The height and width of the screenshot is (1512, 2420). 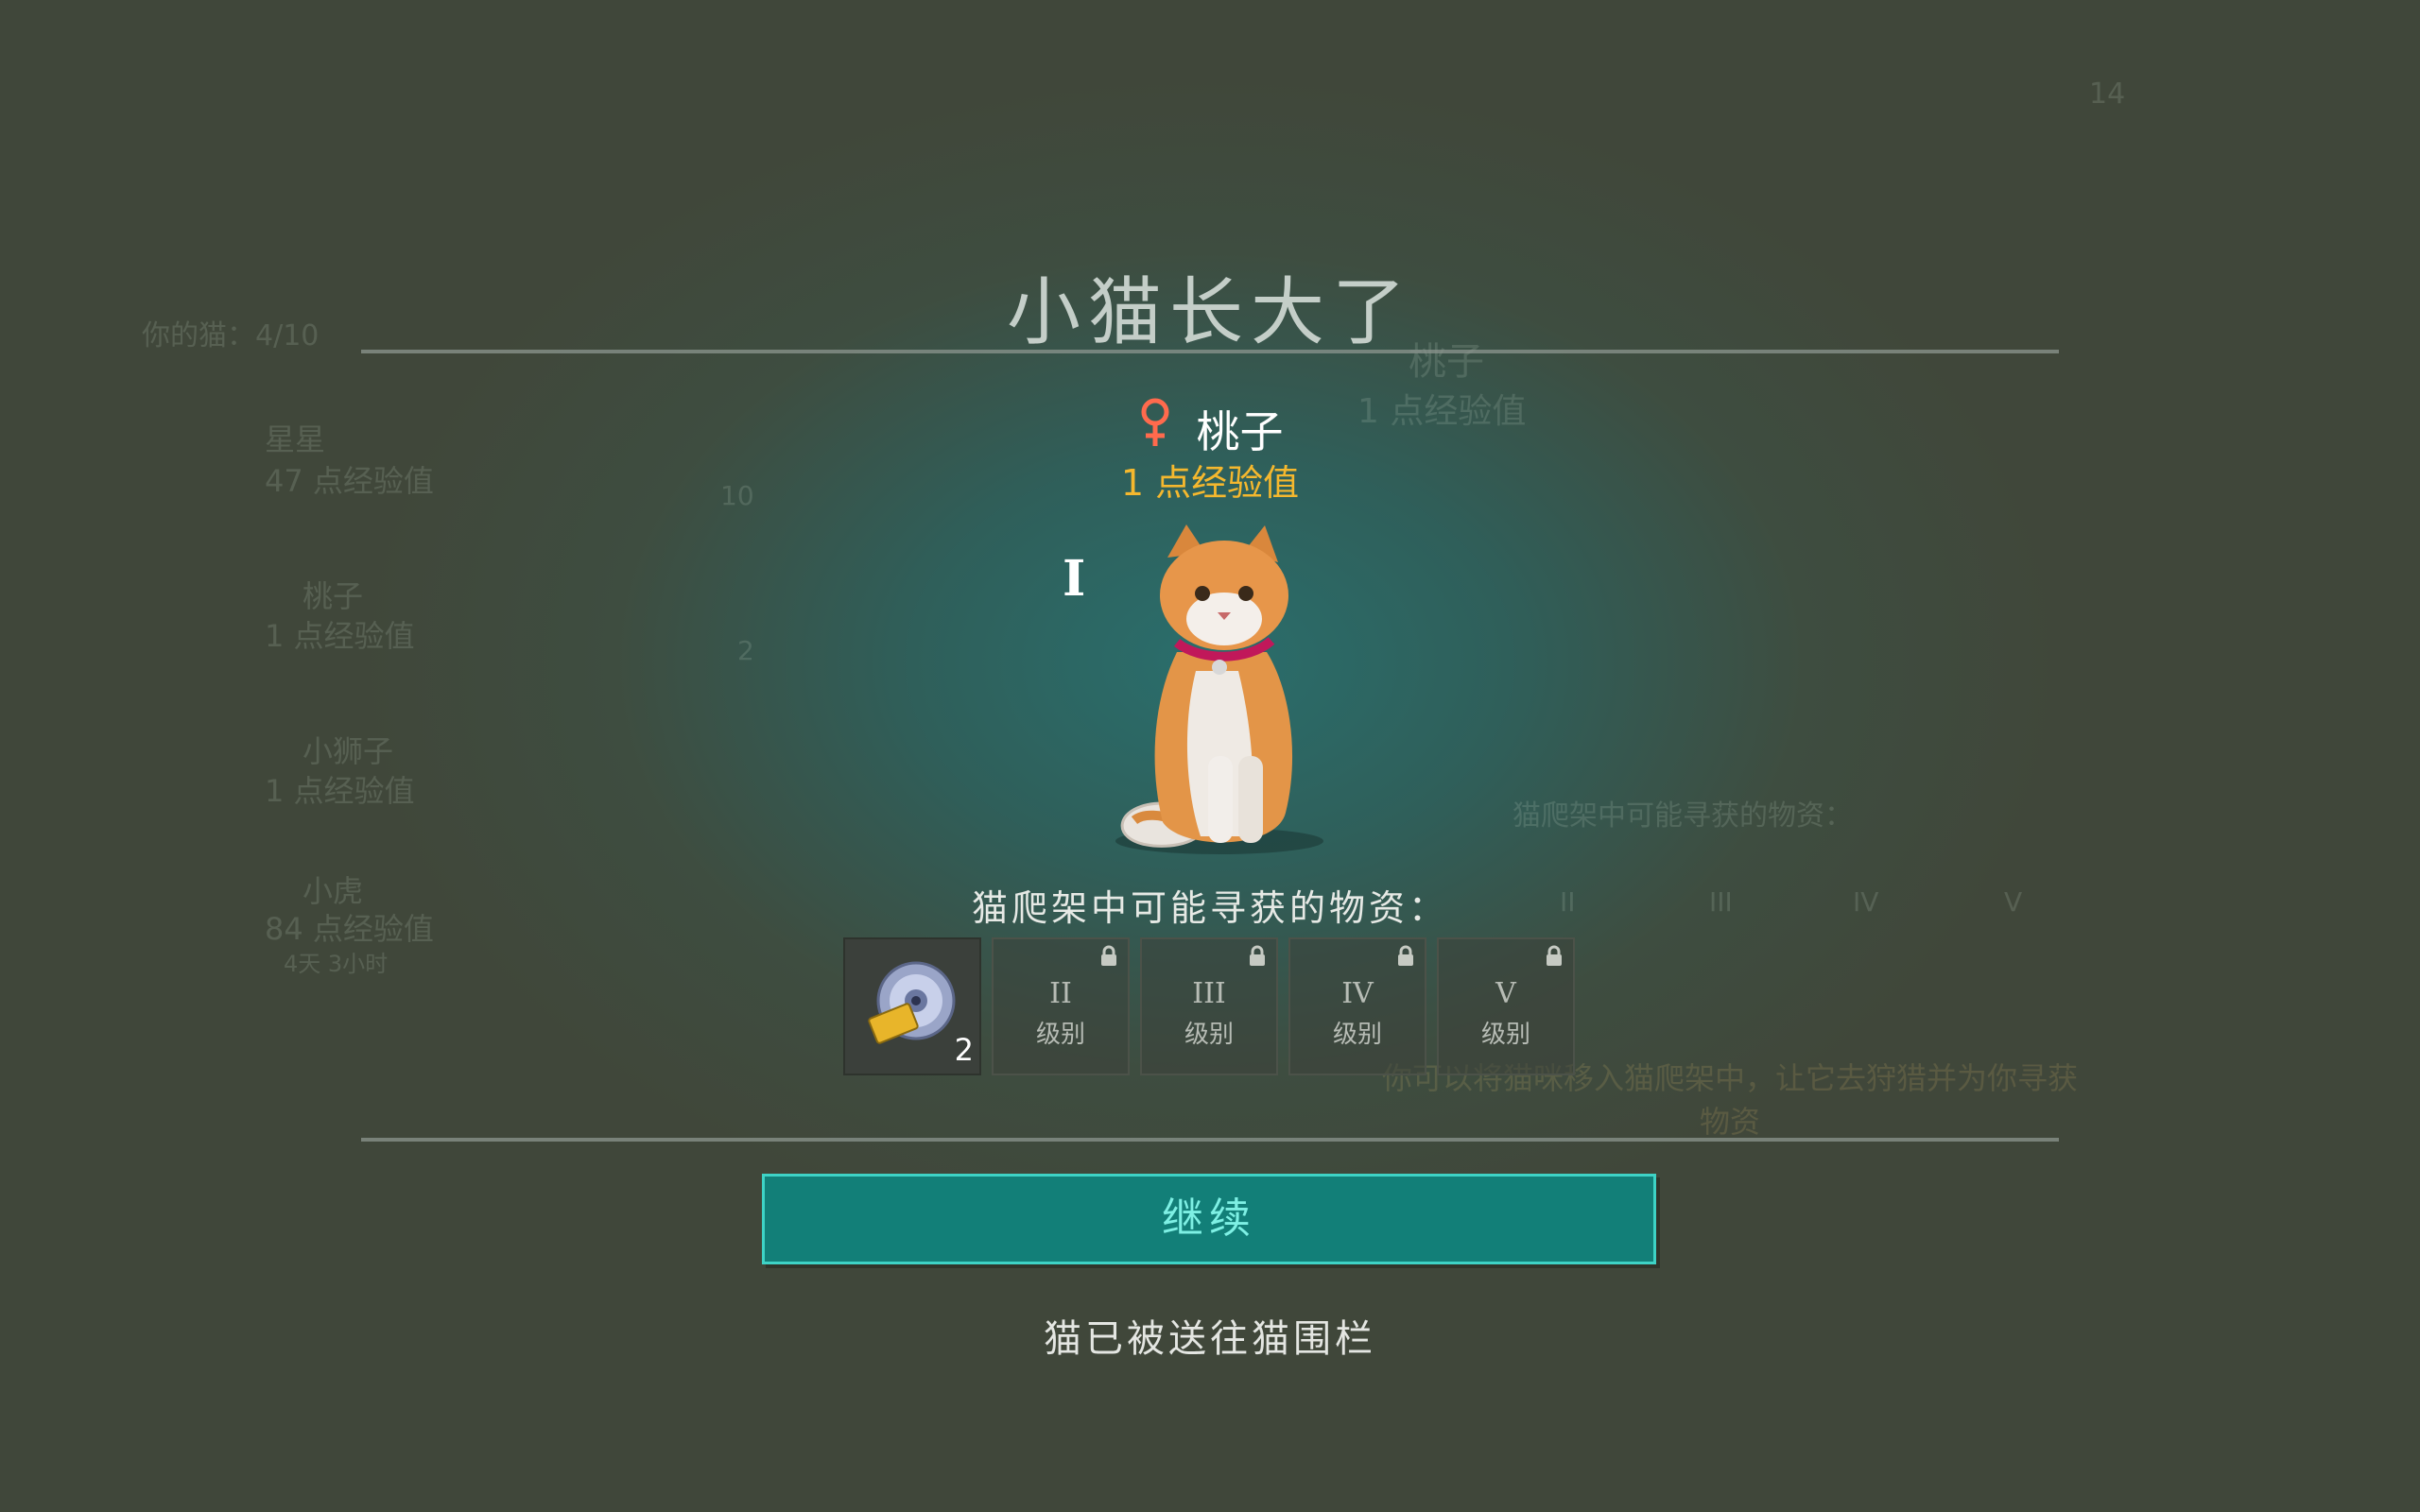 I want to click on loot-slot-5: V 级别, so click(x=1506, y=1006).